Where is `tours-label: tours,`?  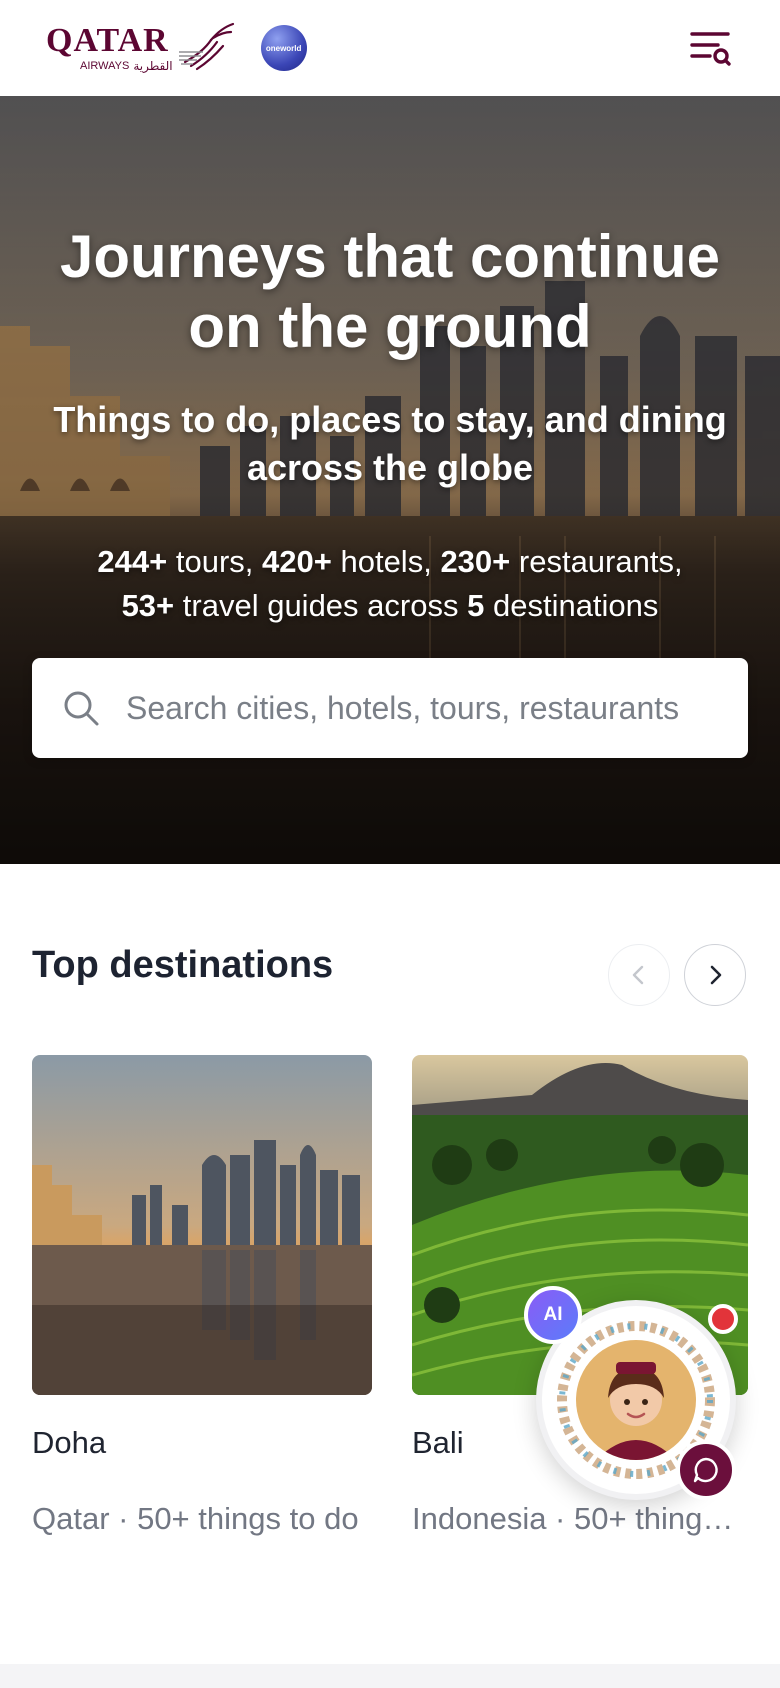
tours-label: tours, is located at coordinates (214, 561).